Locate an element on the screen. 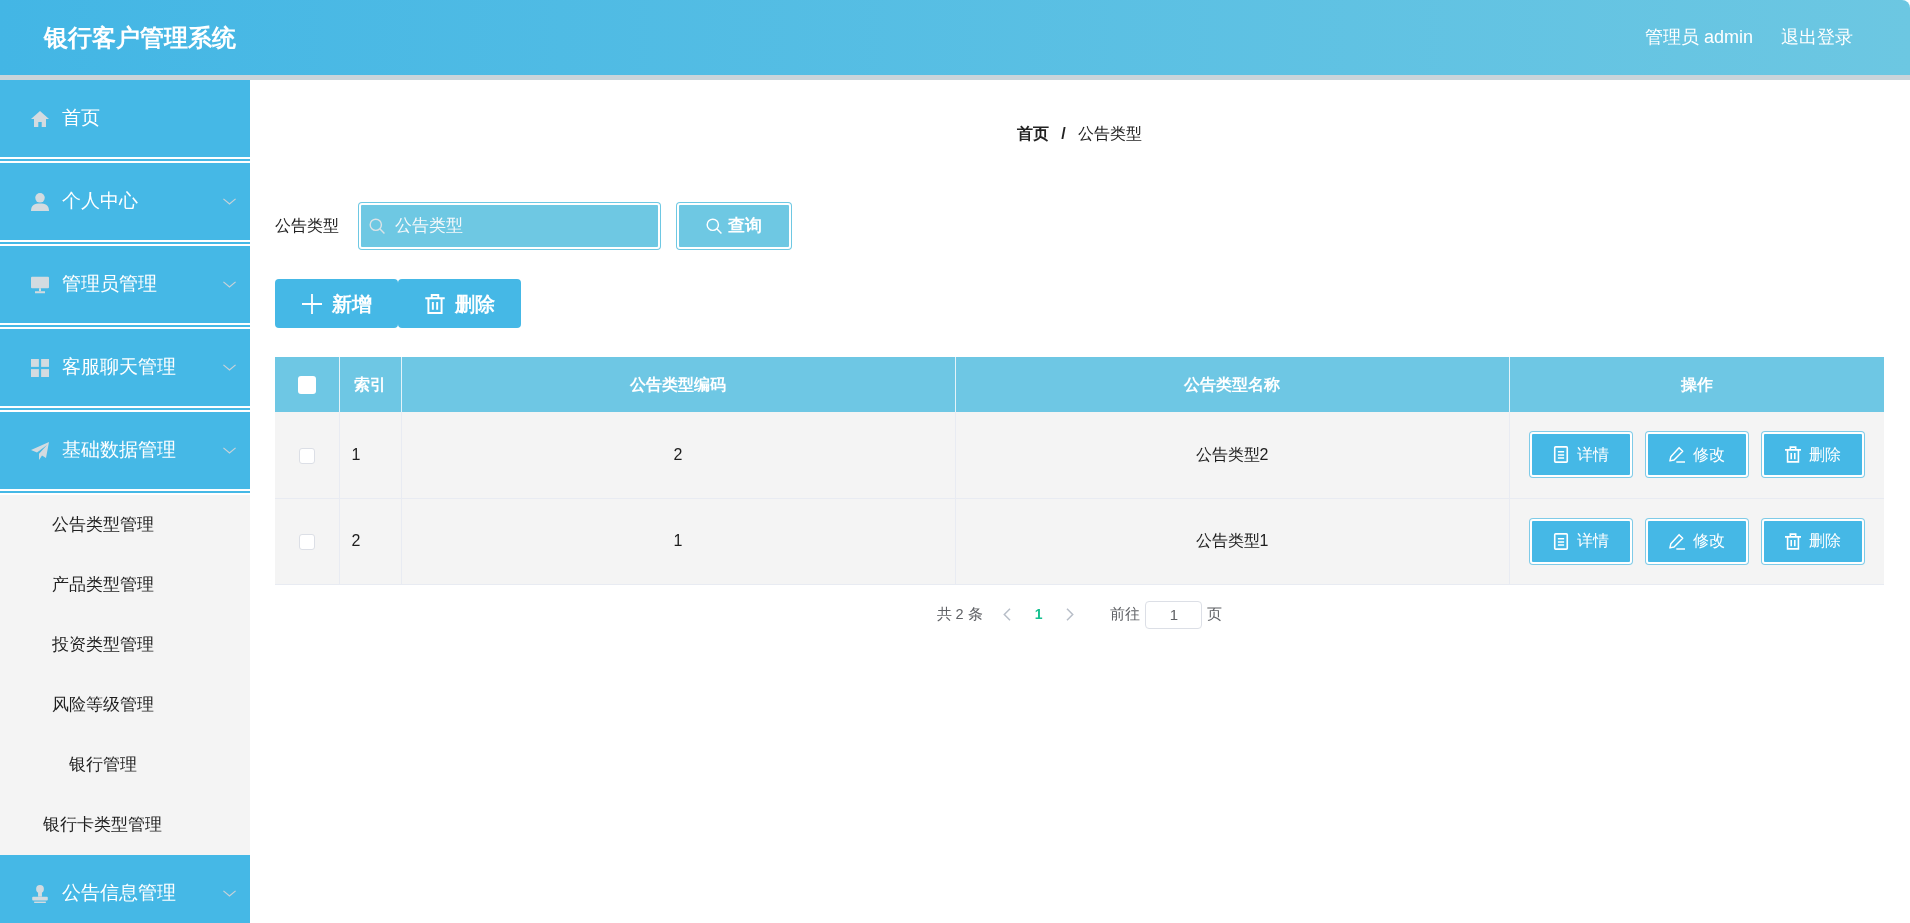 Image resolution: width=1910 pixels, height=923 pixels. chevron-right-icon is located at coordinates (1070, 614).